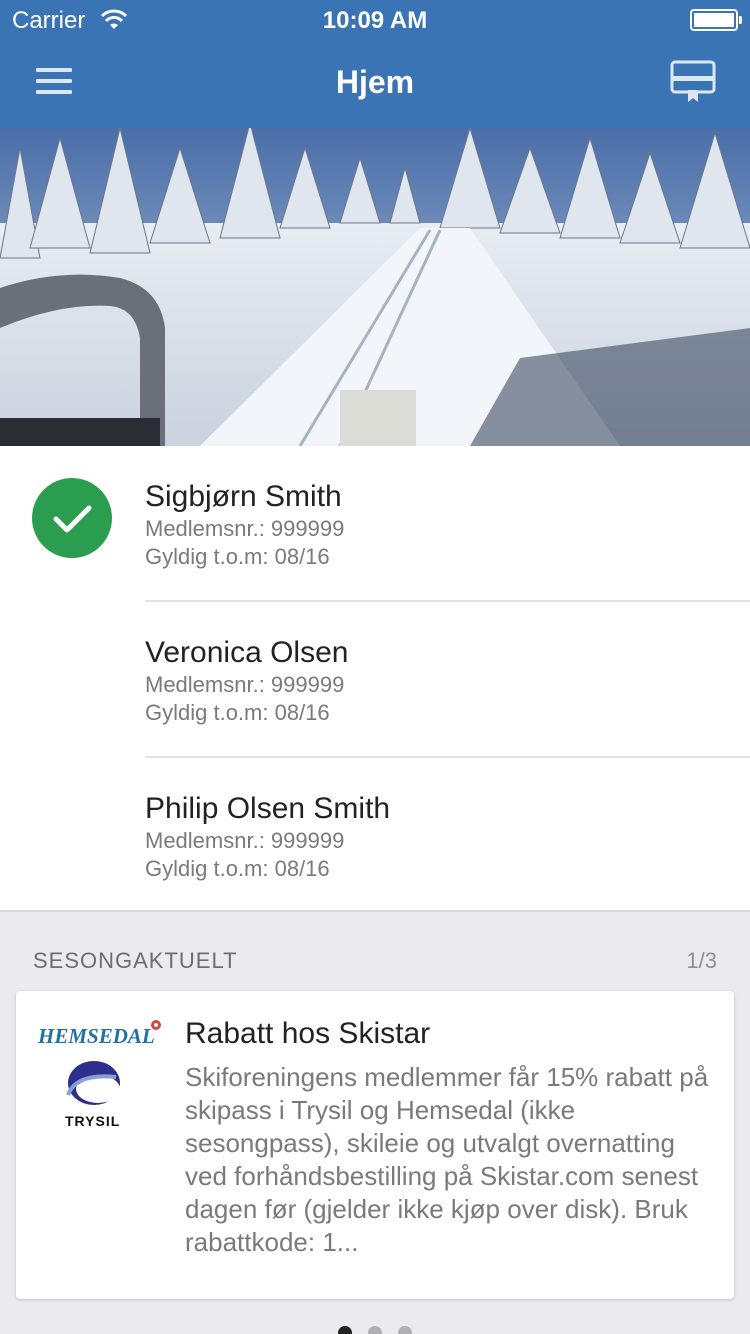 The height and width of the screenshot is (1334, 750). I want to click on pagination-dots, so click(375, 1330).